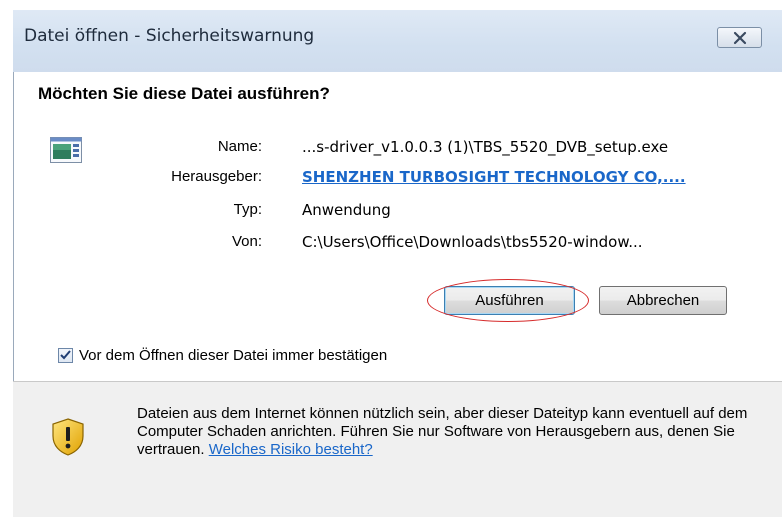 This screenshot has height=517, width=782. Describe the element at coordinates (239, 146) in the screenshot. I see `name-label: Name:` at that location.